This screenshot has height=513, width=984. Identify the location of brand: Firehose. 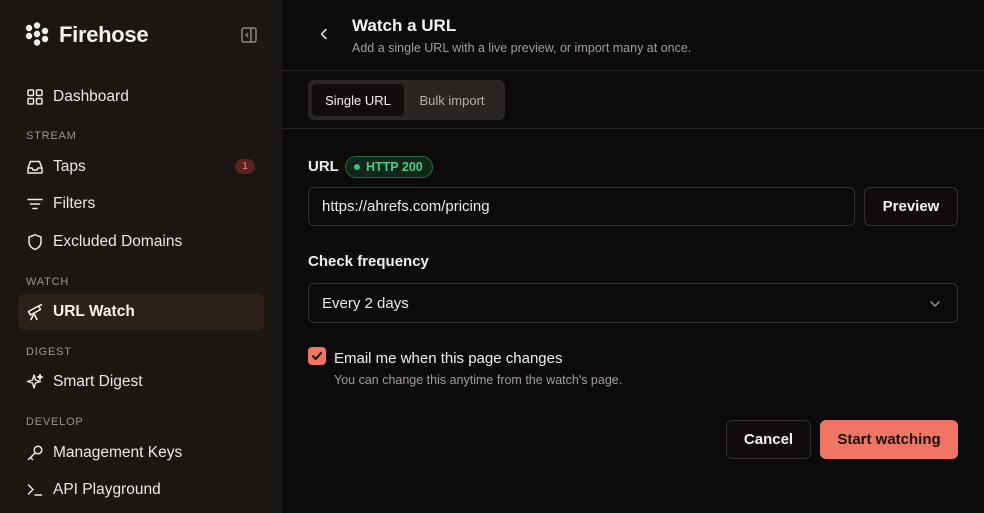
(87, 35).